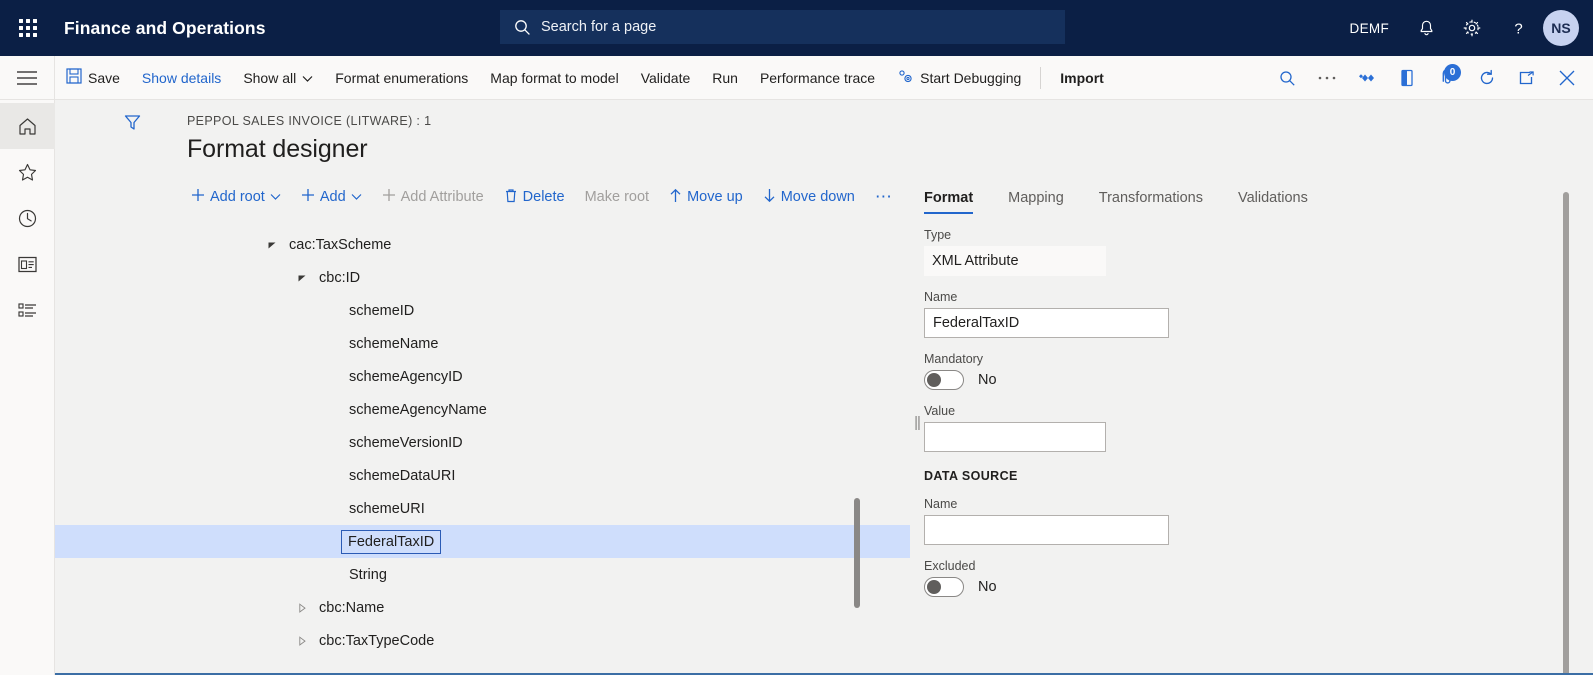  I want to click on validate-button: Validate, so click(666, 78).